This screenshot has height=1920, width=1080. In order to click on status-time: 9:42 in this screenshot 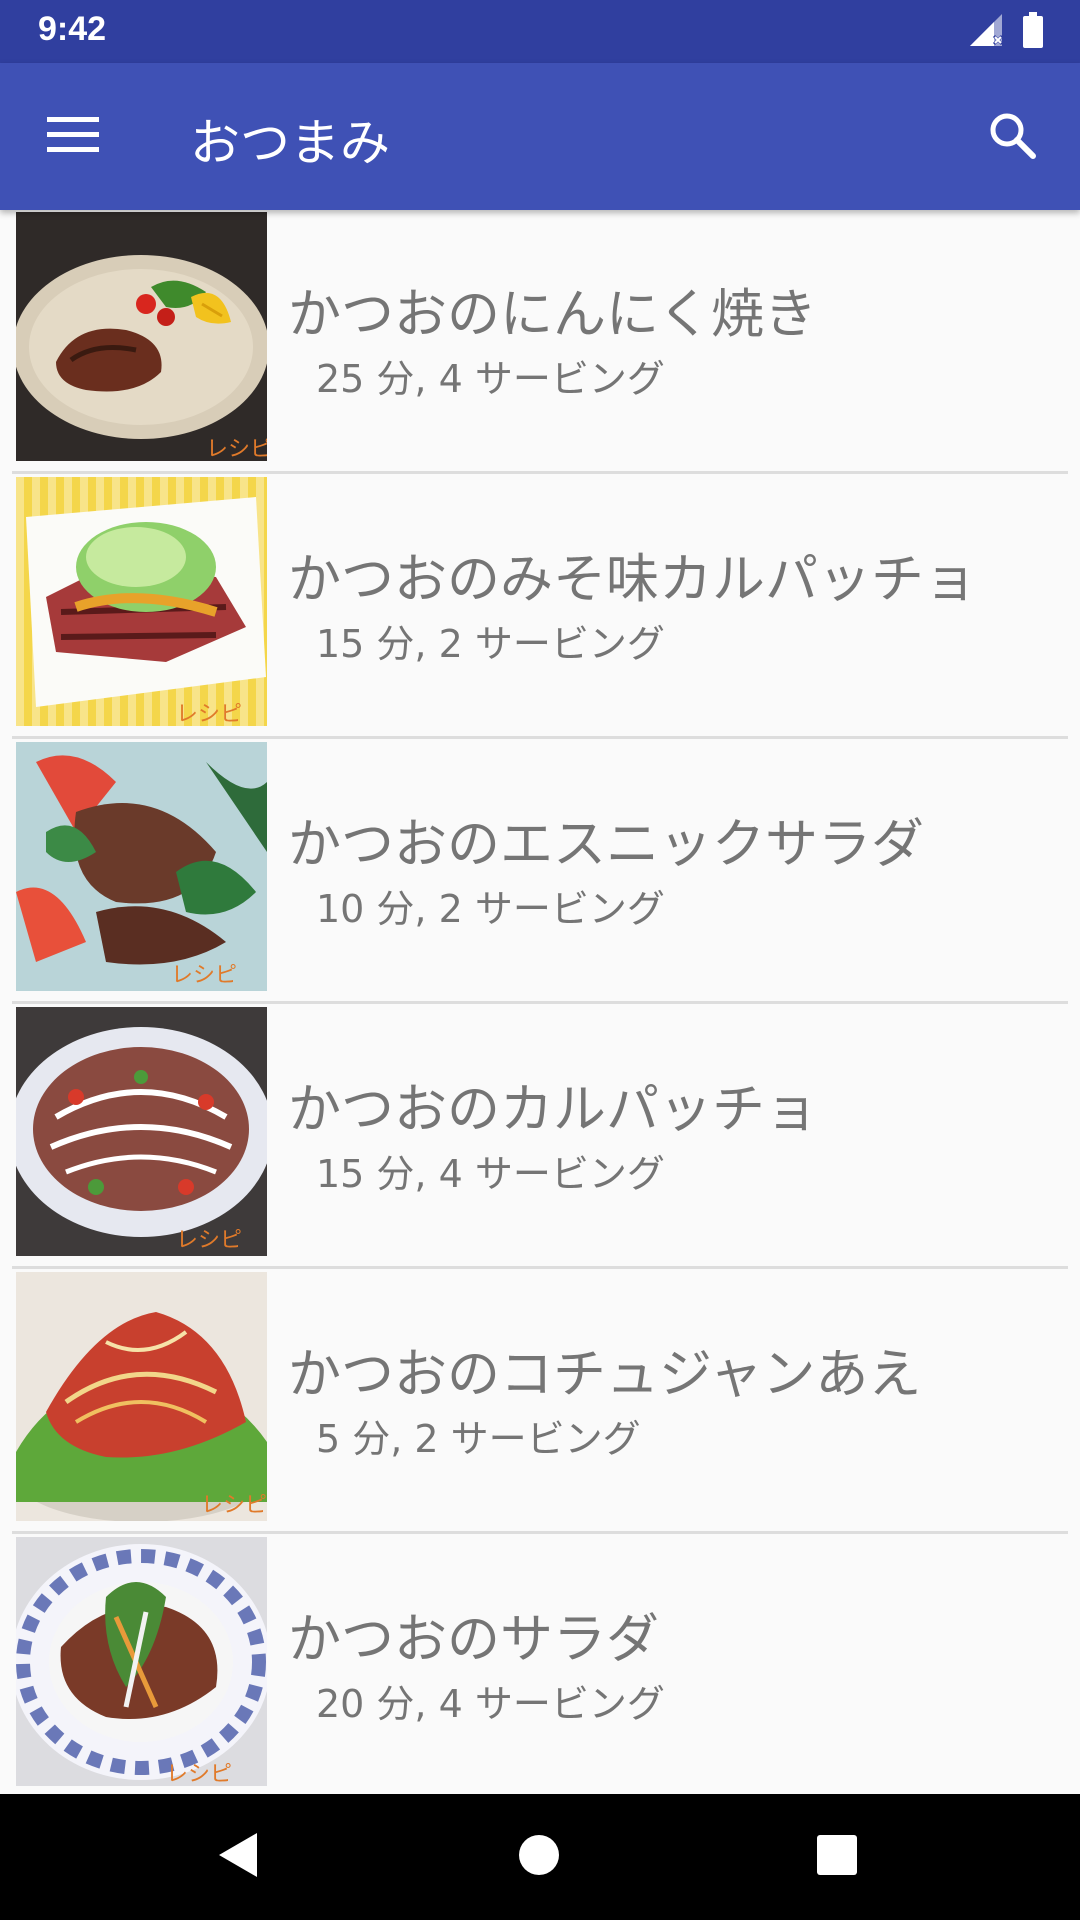, I will do `click(72, 29)`.